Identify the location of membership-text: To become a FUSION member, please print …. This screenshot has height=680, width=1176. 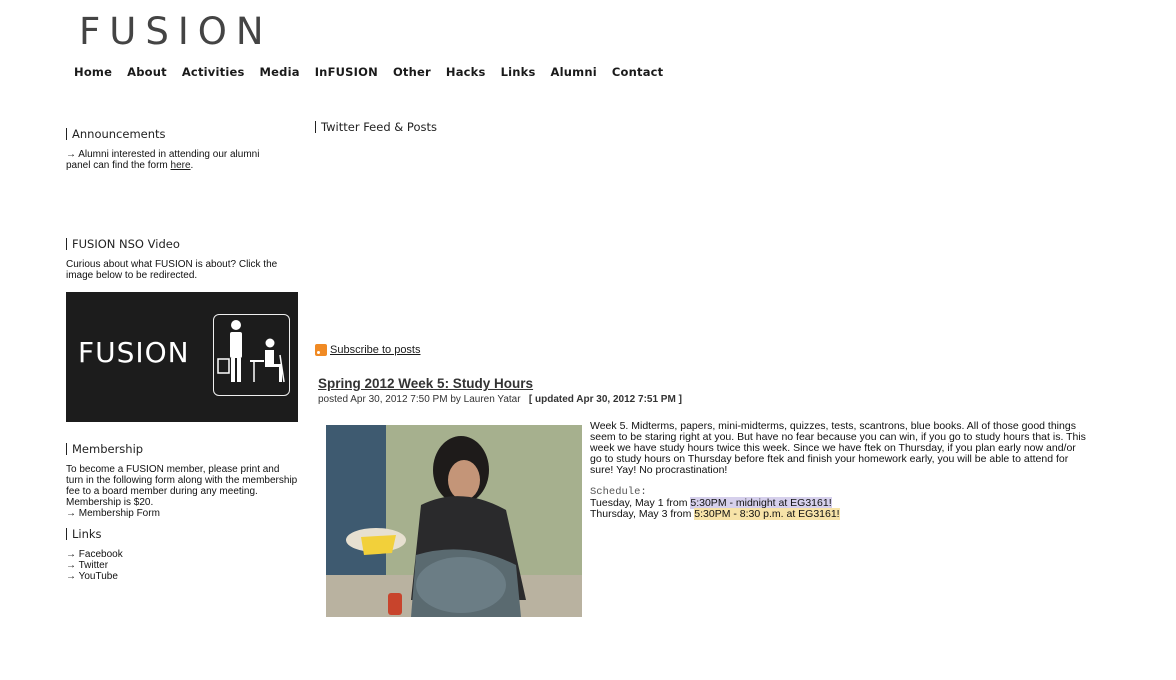
(182, 486).